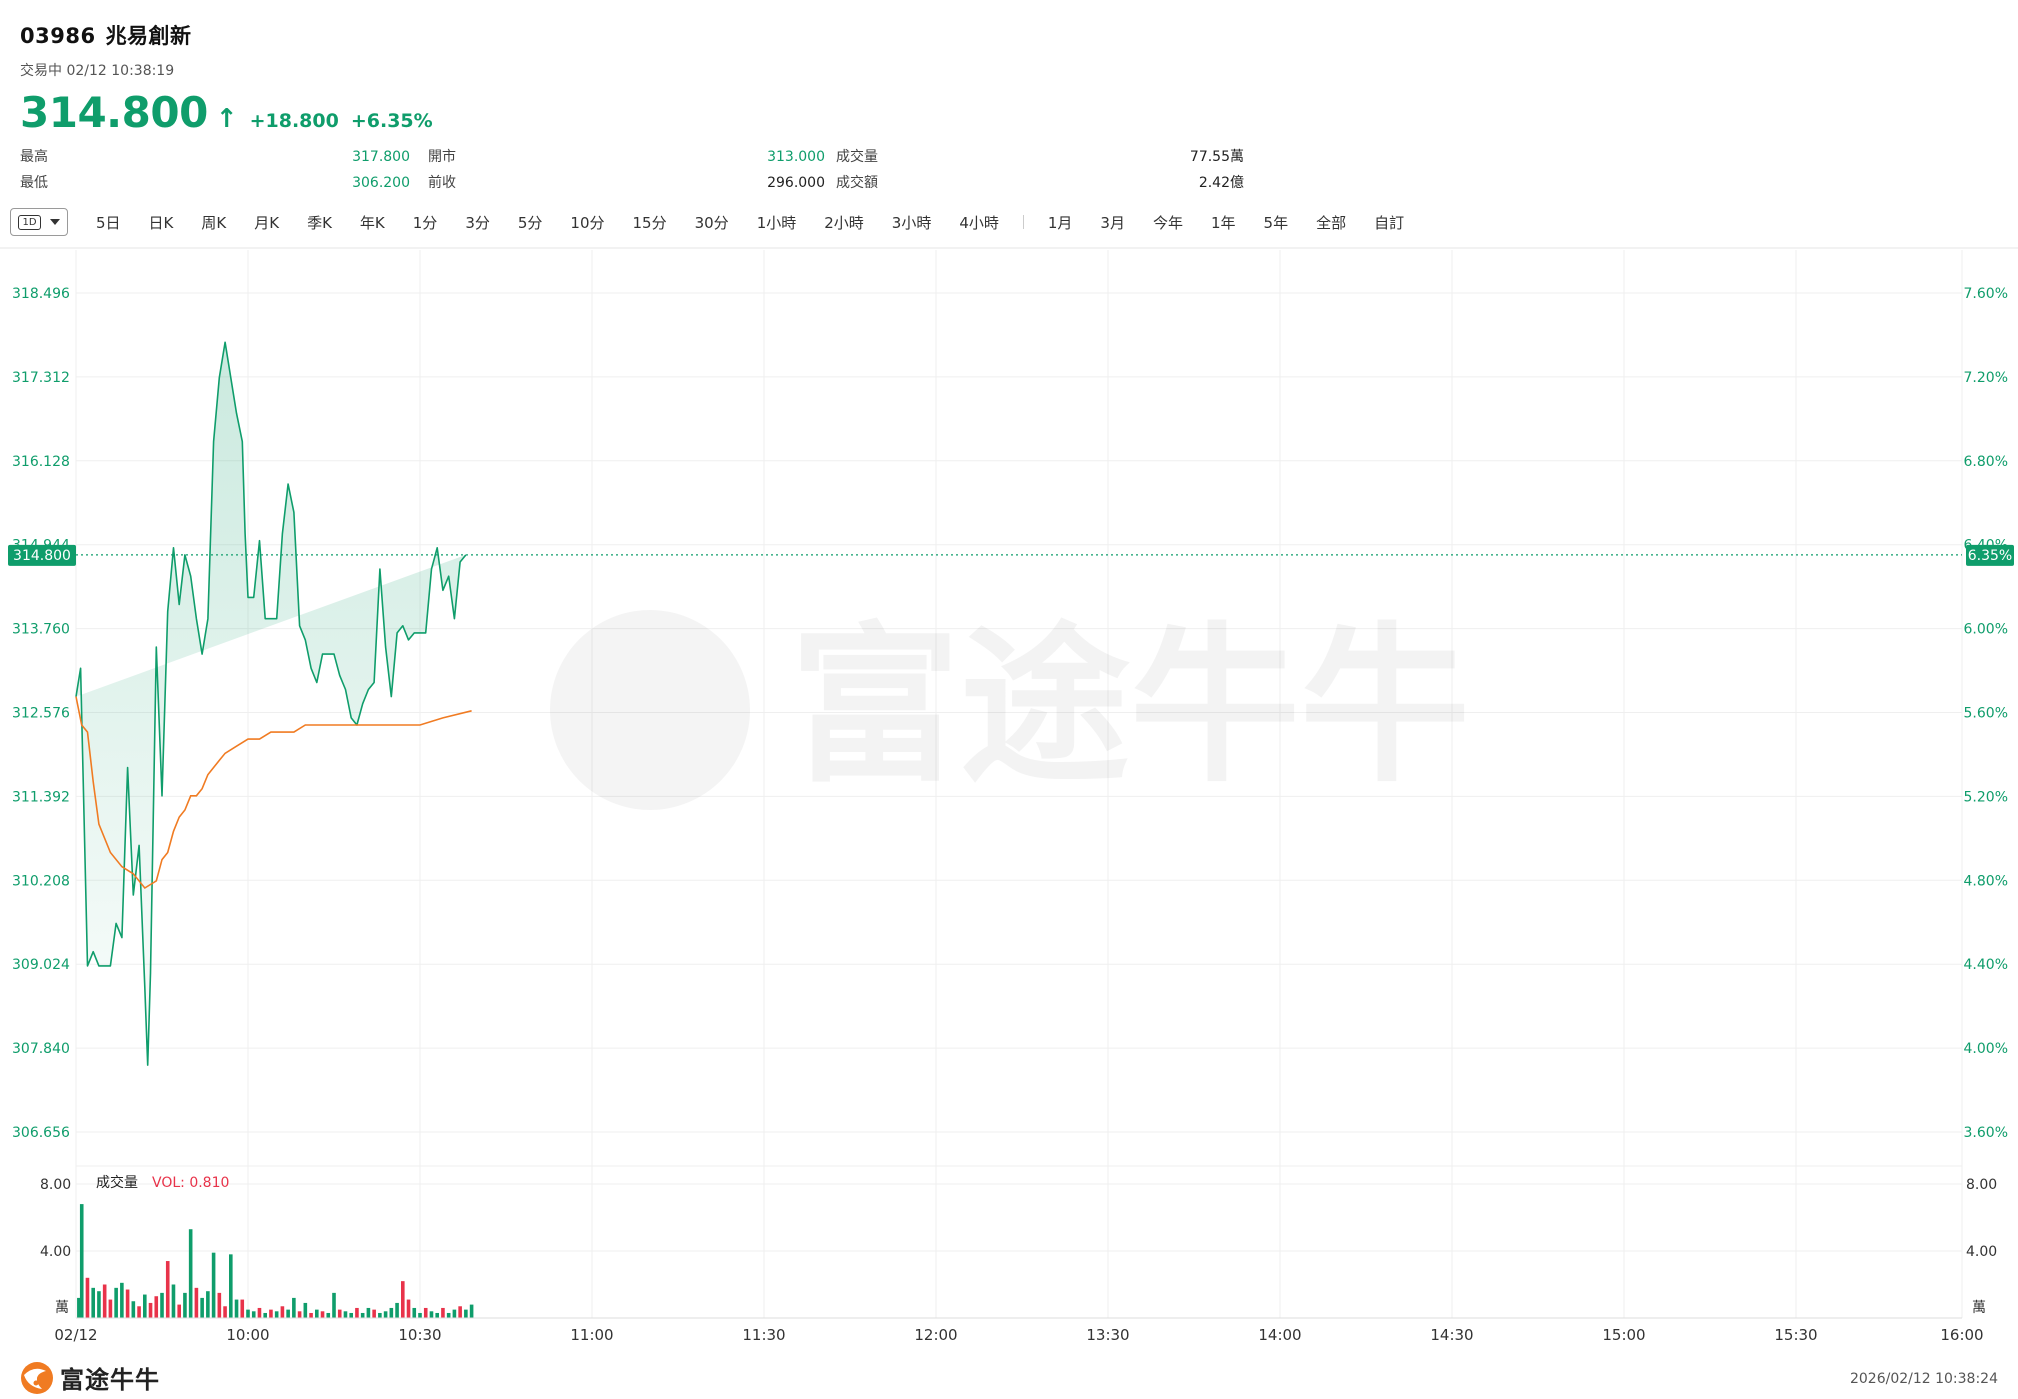 This screenshot has height=1399, width=2018. Describe the element at coordinates (108, 222) in the screenshot. I see `tab-period-0: 5日` at that location.